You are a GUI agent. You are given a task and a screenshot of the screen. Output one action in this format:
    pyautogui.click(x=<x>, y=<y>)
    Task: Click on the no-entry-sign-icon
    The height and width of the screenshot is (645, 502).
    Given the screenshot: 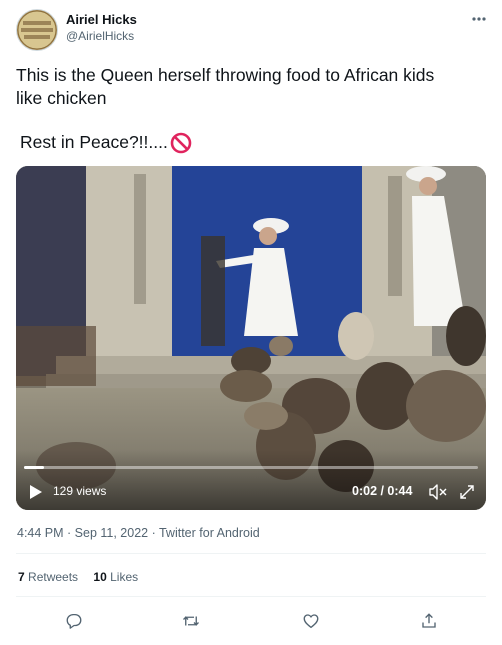 What is the action you would take?
    pyautogui.click(x=181, y=143)
    